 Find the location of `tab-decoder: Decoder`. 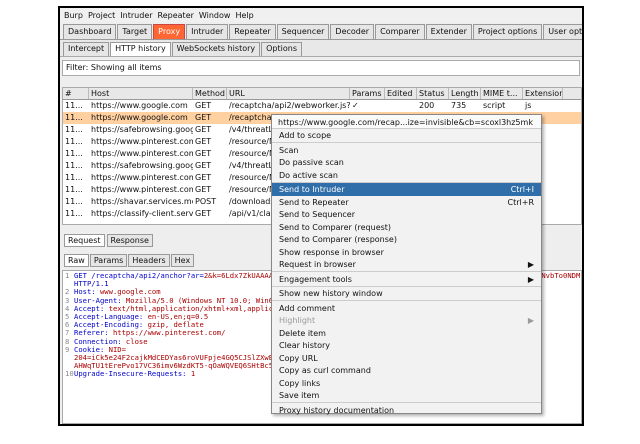

tab-decoder: Decoder is located at coordinates (352, 31).